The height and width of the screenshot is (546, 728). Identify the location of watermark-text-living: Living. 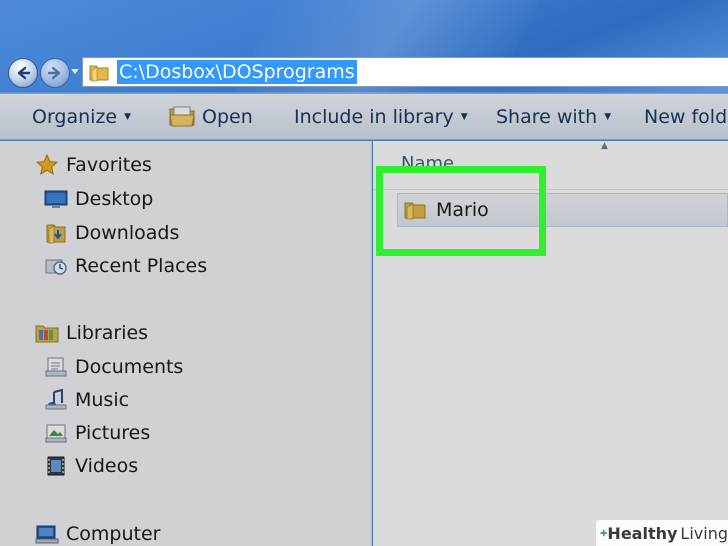
(704, 533).